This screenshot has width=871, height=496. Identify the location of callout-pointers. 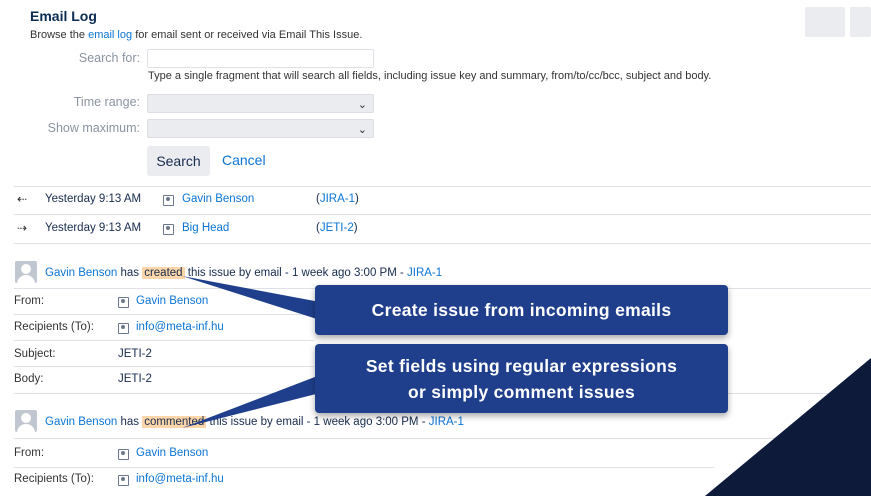
(251, 352).